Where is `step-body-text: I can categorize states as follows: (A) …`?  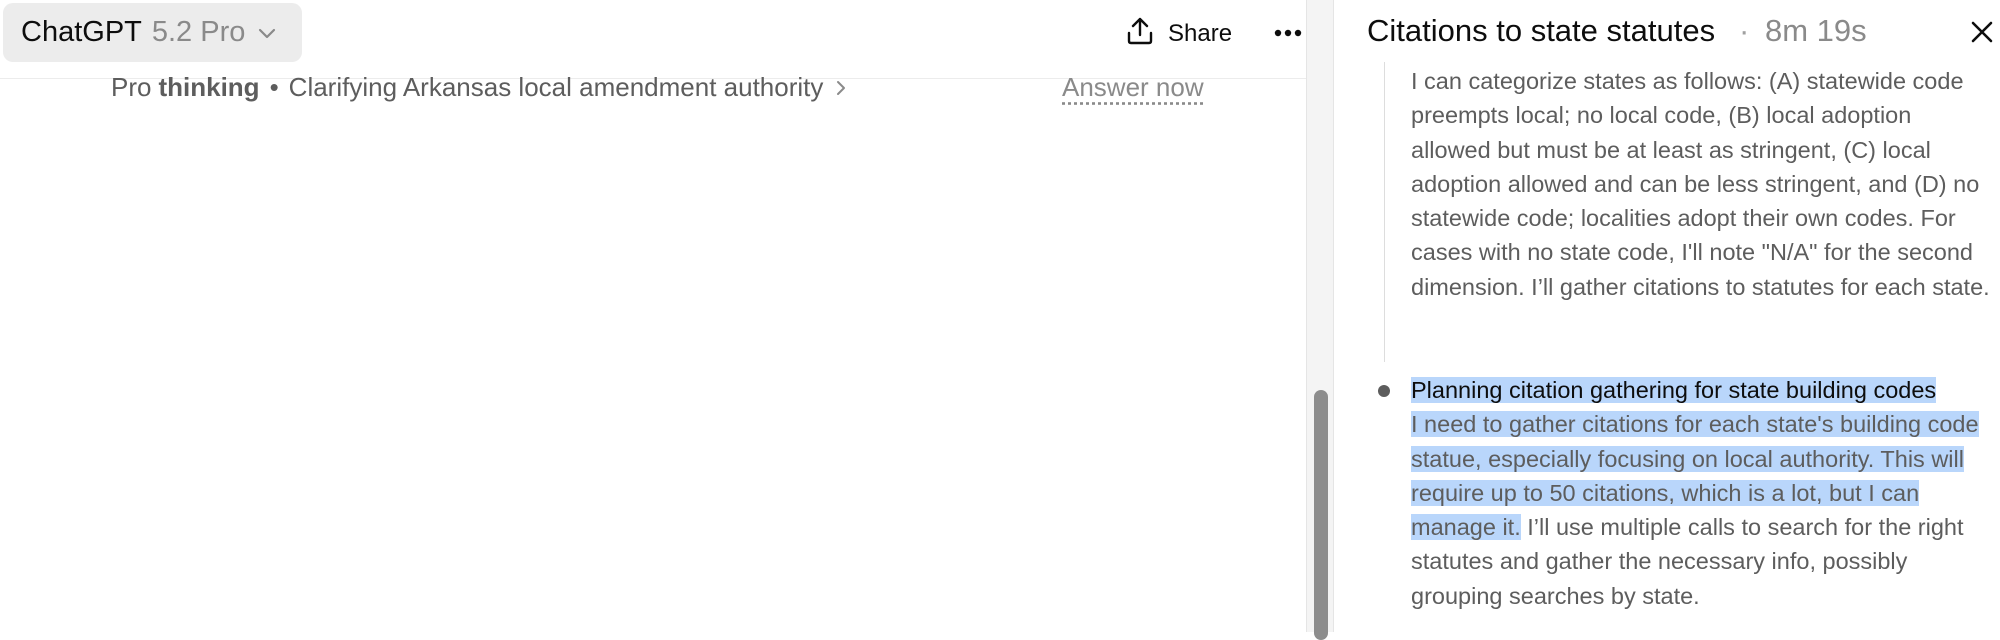
step-body-text: I can categorize states as follows: (A) … is located at coordinates (1700, 184).